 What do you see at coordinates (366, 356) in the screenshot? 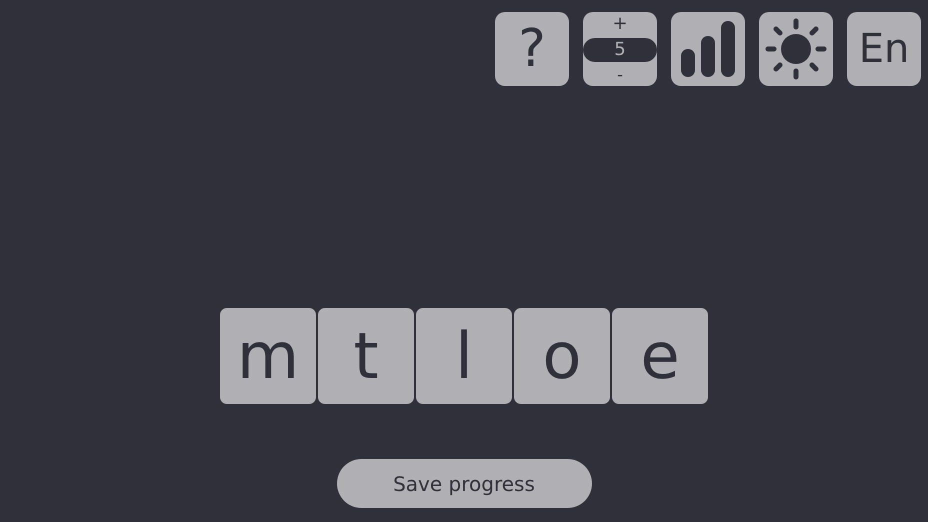
I see `letter-tile: t` at bounding box center [366, 356].